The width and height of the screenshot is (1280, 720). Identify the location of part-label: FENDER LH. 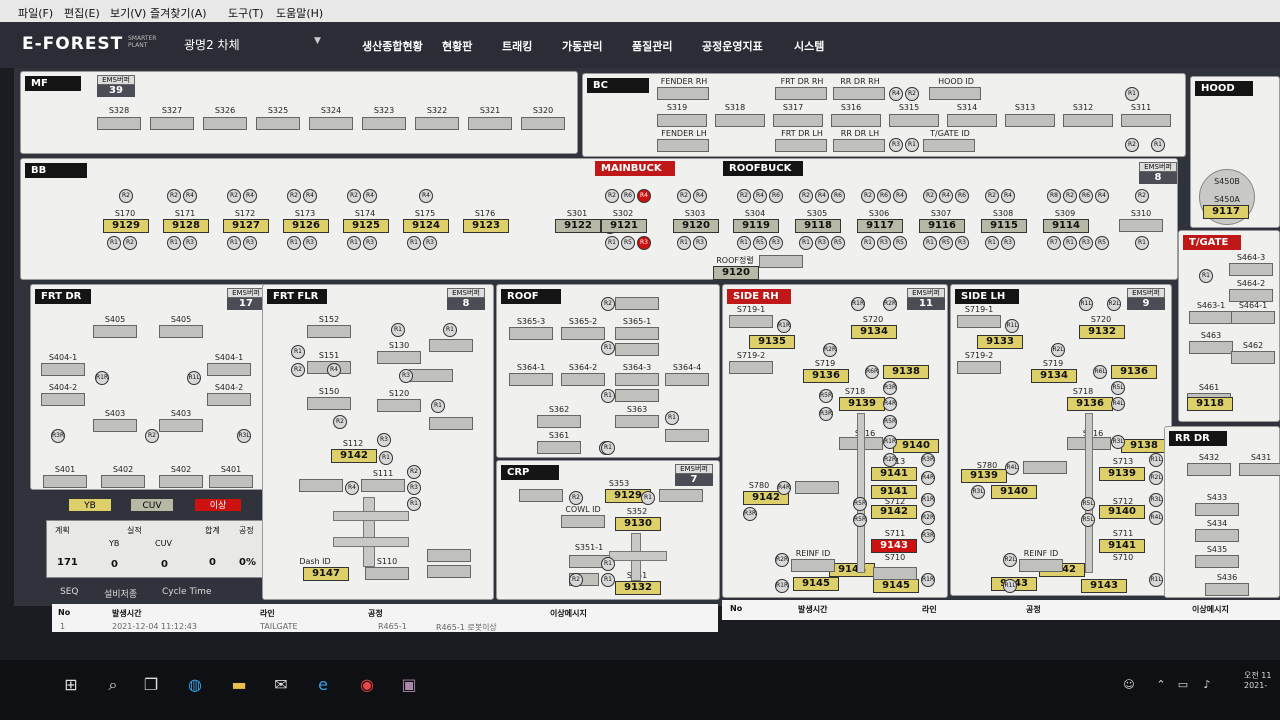
(684, 133).